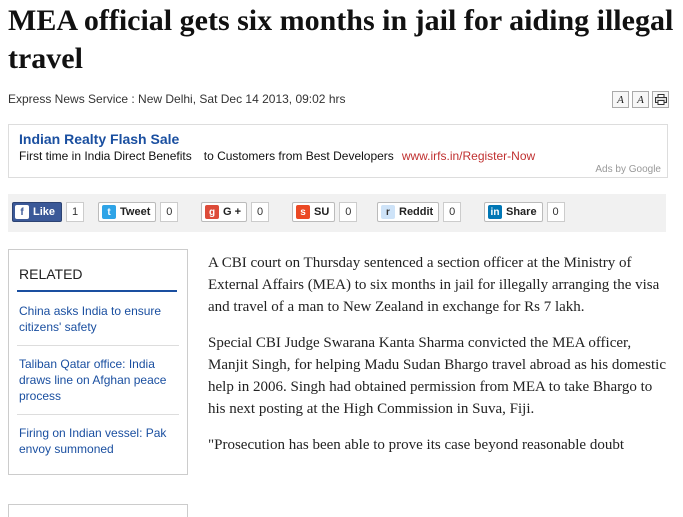  Describe the element at coordinates (98, 510) in the screenshot. I see `sidebar-box` at that location.